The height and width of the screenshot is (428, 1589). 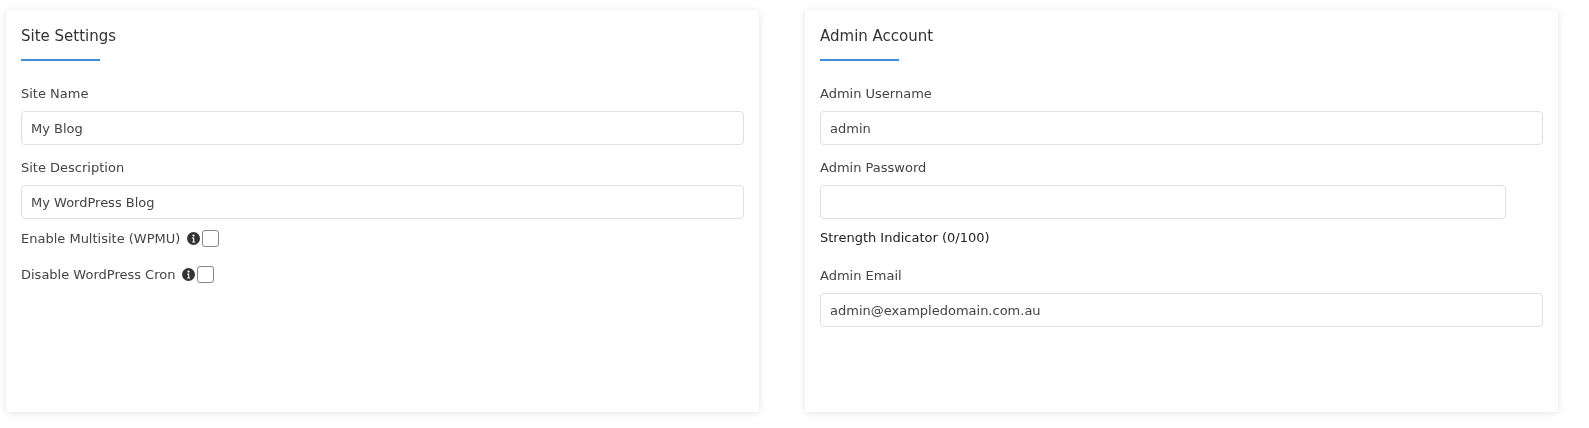 What do you see at coordinates (1181, 128) in the screenshot?
I see `input-field: admin` at bounding box center [1181, 128].